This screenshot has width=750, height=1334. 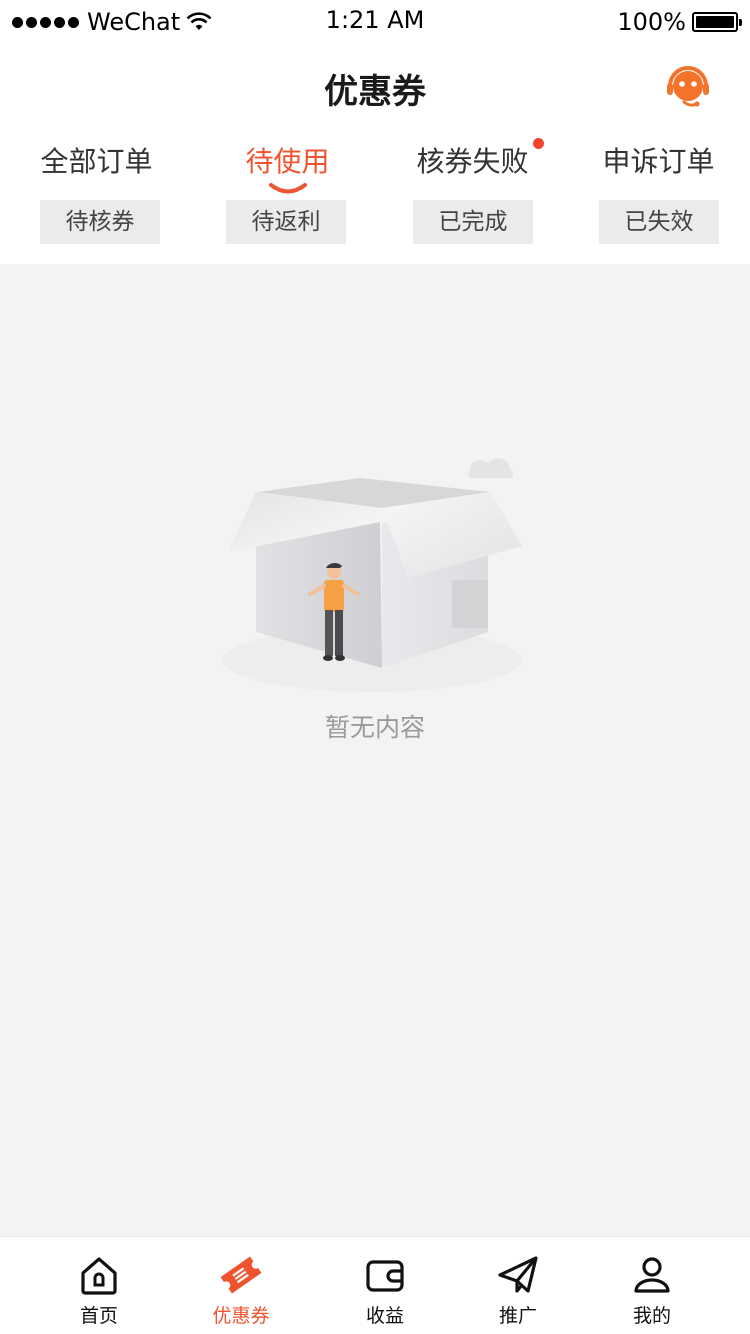 What do you see at coordinates (384, 1316) in the screenshot?
I see `nav-label: 收益` at bounding box center [384, 1316].